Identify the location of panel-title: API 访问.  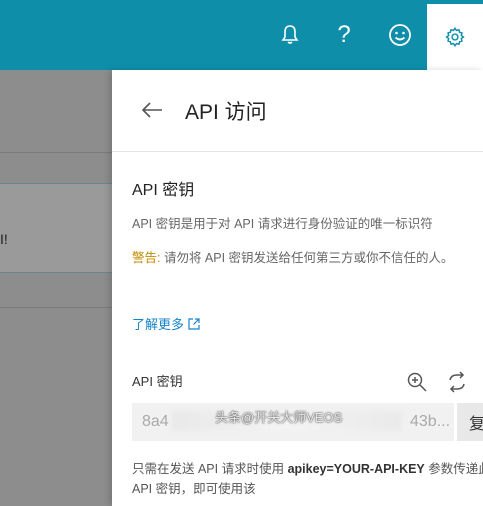
(226, 112).